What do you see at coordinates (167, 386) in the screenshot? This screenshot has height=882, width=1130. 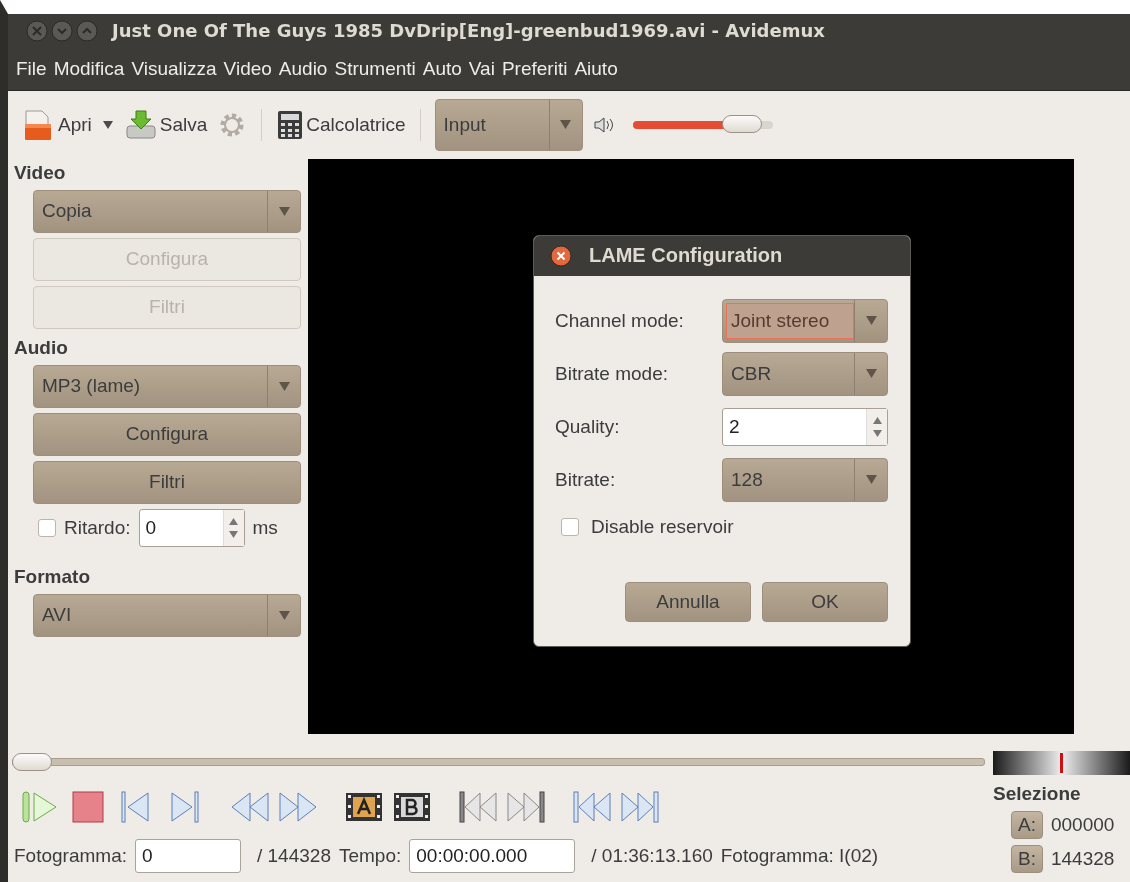 I see `audio-codec-dropdown: MP3 (lame)` at bounding box center [167, 386].